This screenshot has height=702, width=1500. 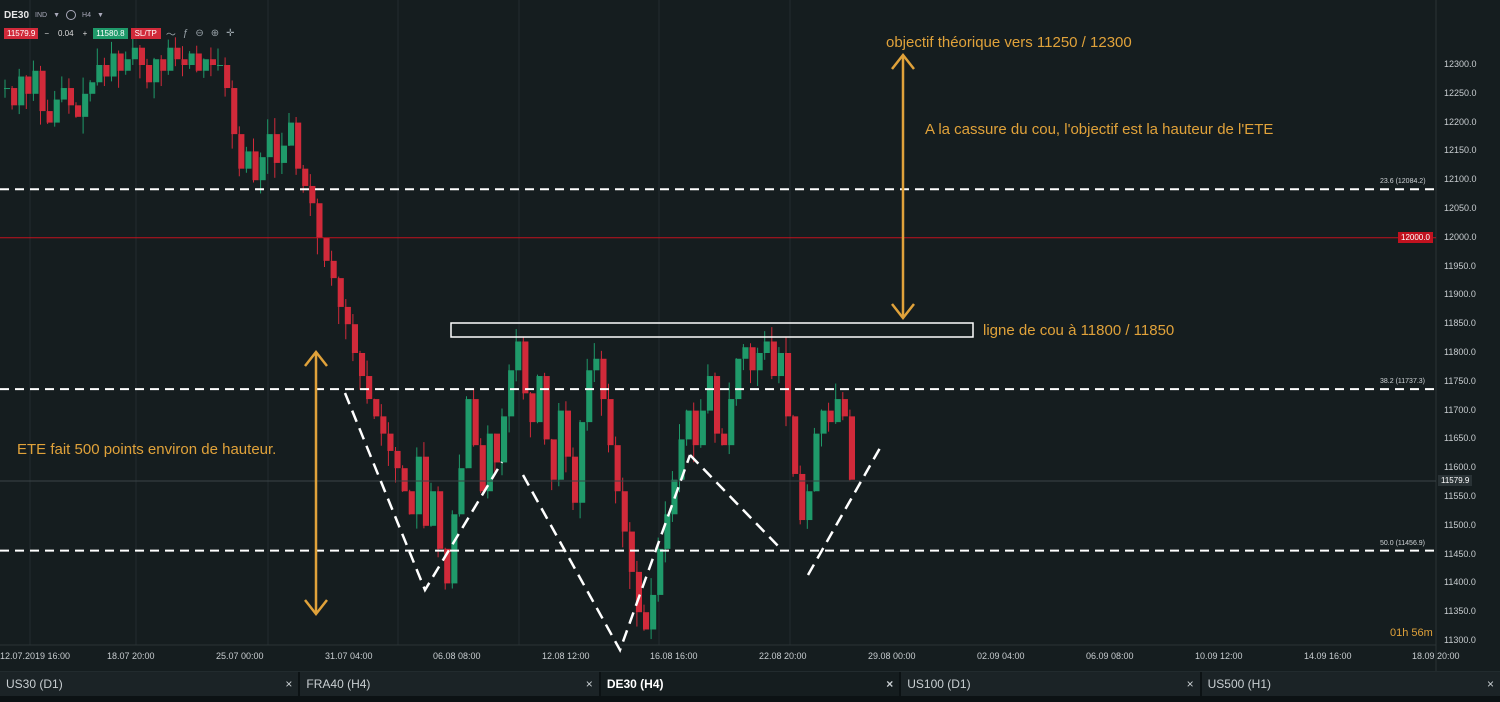 I want to click on price-tick-label: 11300.0, so click(x=1460, y=640).